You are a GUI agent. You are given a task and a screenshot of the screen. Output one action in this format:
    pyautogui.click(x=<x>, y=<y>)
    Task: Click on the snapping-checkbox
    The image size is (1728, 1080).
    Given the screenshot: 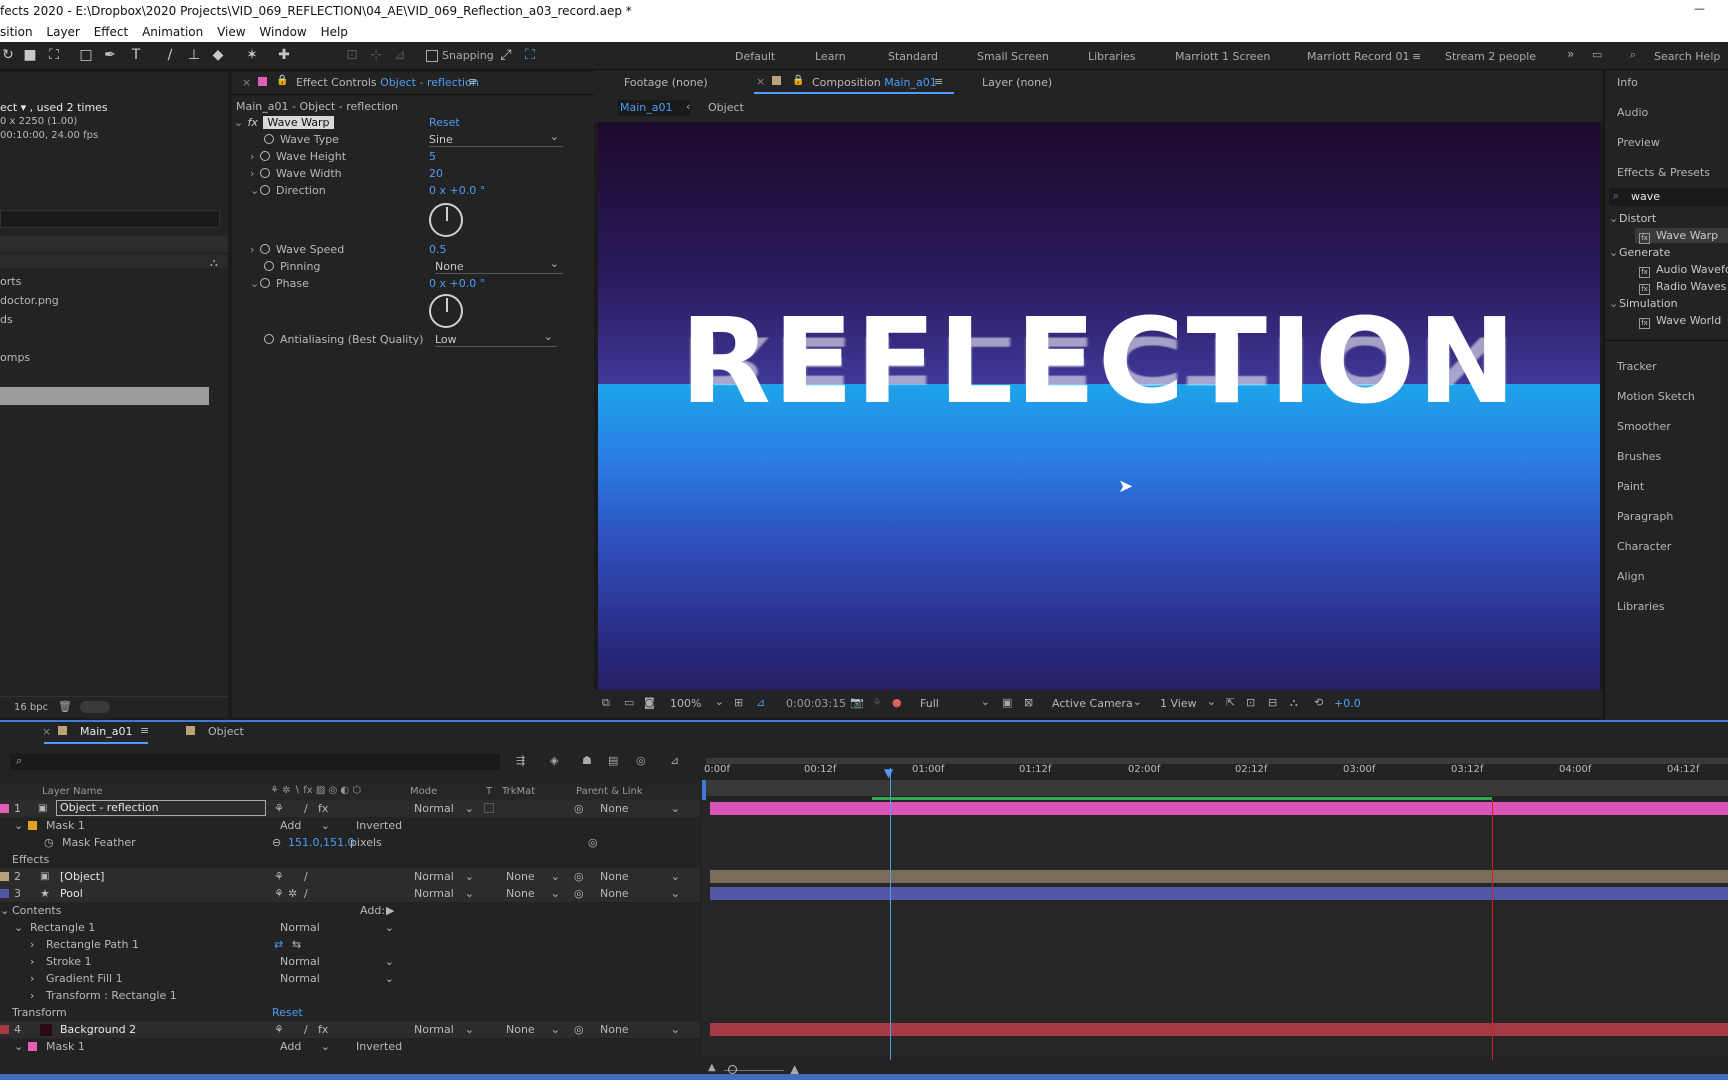 What is the action you would take?
    pyautogui.click(x=432, y=56)
    